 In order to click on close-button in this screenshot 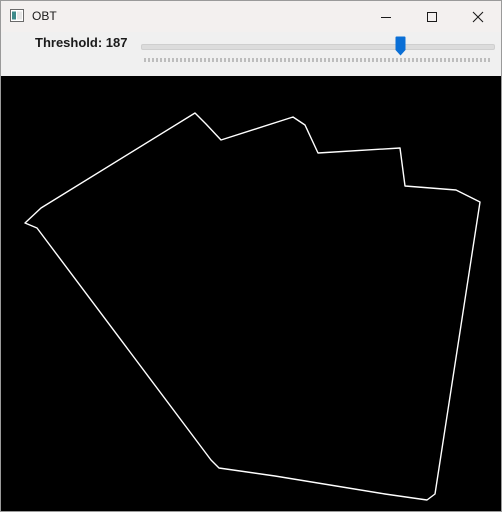, I will do `click(478, 16)`.